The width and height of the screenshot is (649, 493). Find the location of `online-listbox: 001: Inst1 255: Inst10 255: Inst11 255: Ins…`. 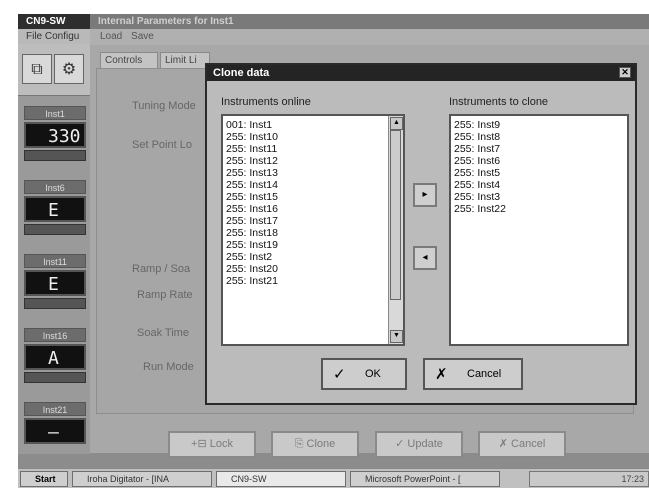

online-listbox: 001: Inst1 255: Inst10 255: Inst11 255: Ins… is located at coordinates (313, 230).